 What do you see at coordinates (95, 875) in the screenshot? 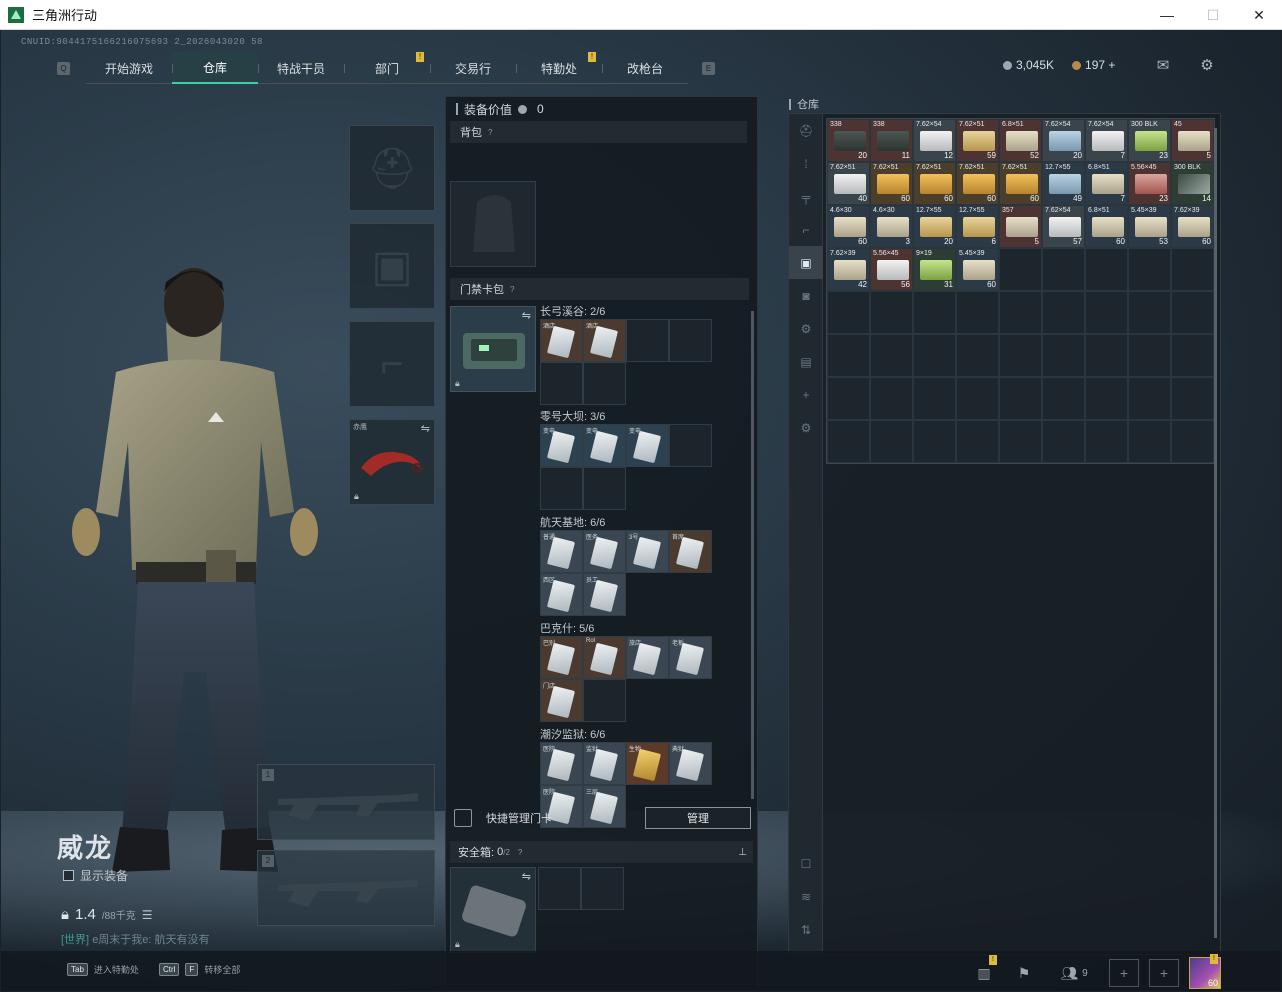
I see `show-gear-toggle: 显示装备` at bounding box center [95, 875].